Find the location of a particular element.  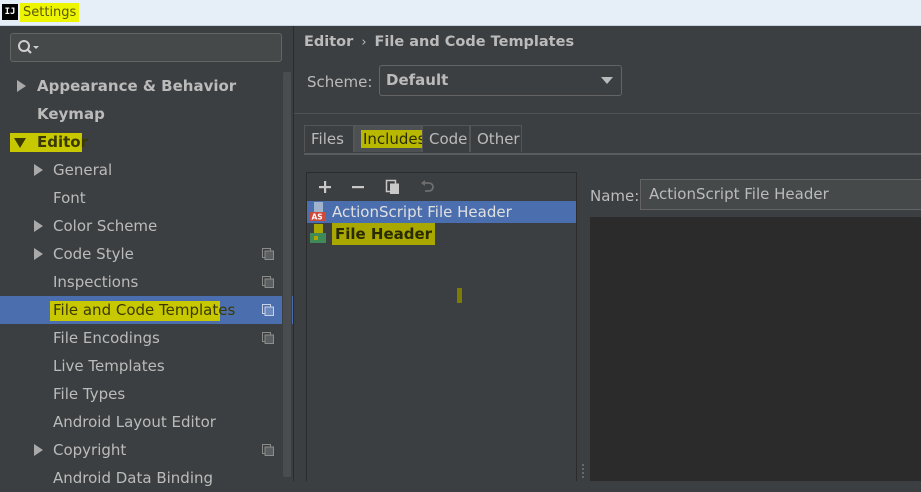

tab-label: Files is located at coordinates (327, 139).